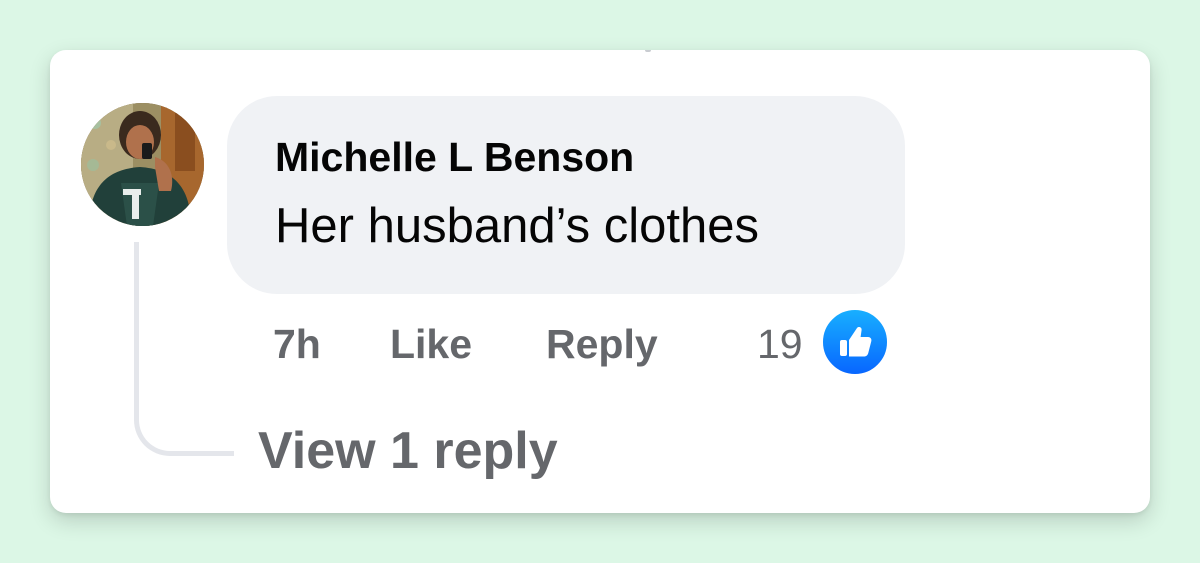 The height and width of the screenshot is (563, 1200). I want to click on comment-author: Michelle L Benson, so click(454, 157).